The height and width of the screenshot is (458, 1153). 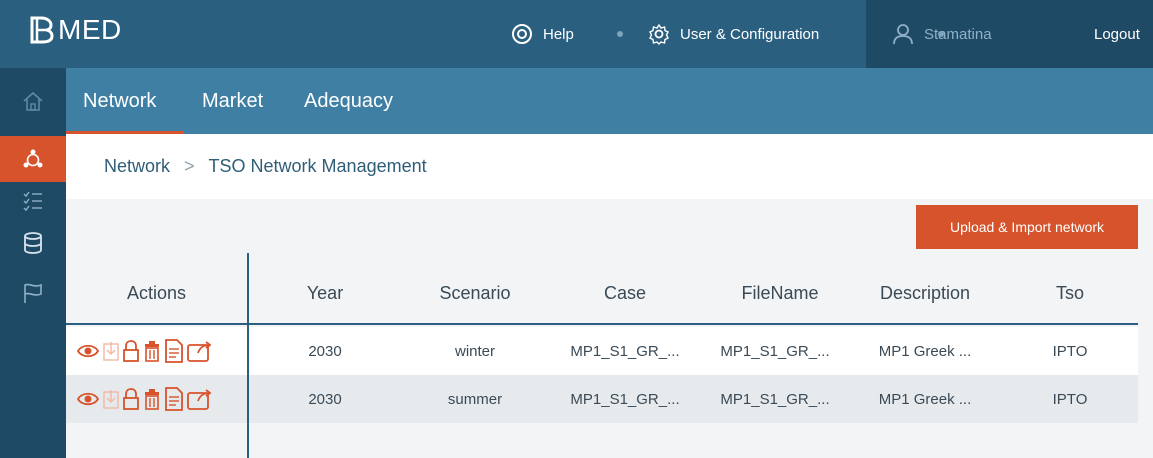 I want to click on checklist-icon, so click(x=32, y=201).